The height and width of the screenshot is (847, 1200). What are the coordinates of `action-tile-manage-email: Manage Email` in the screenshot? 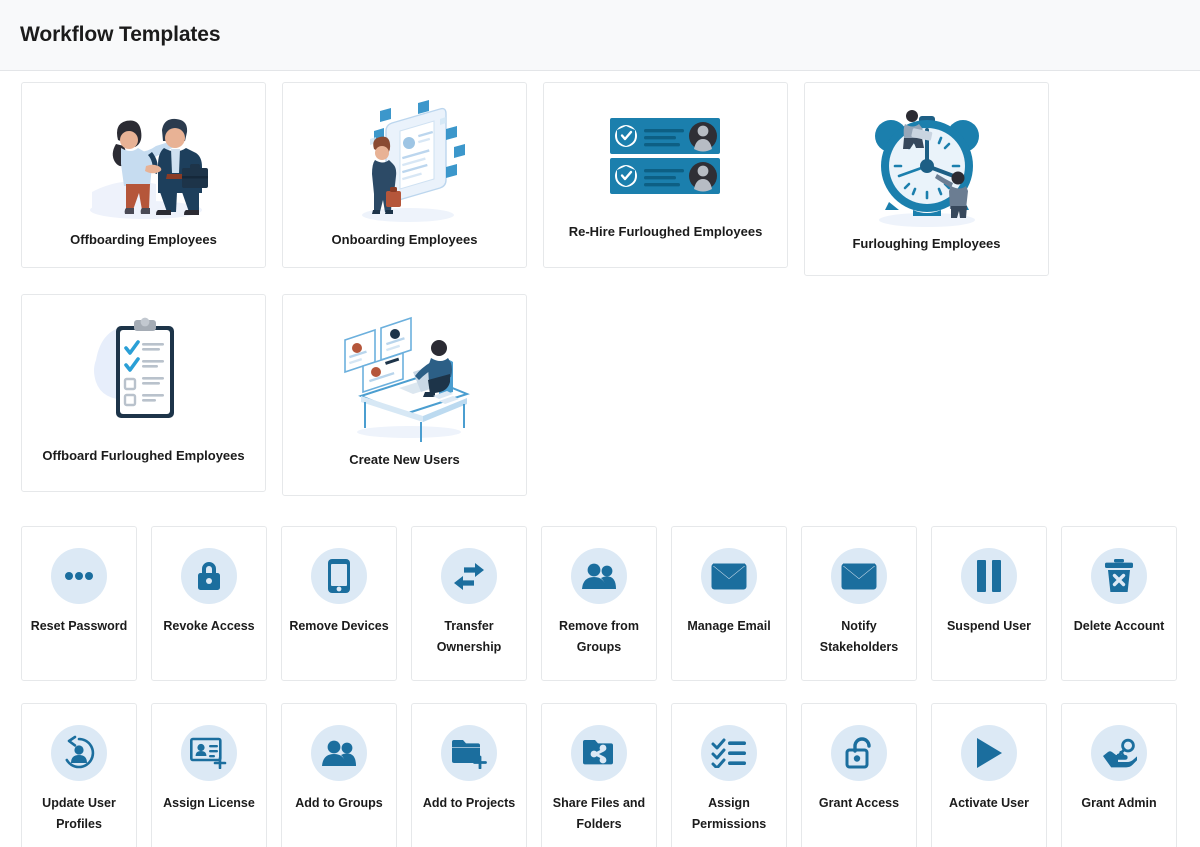 It's located at (729, 603).